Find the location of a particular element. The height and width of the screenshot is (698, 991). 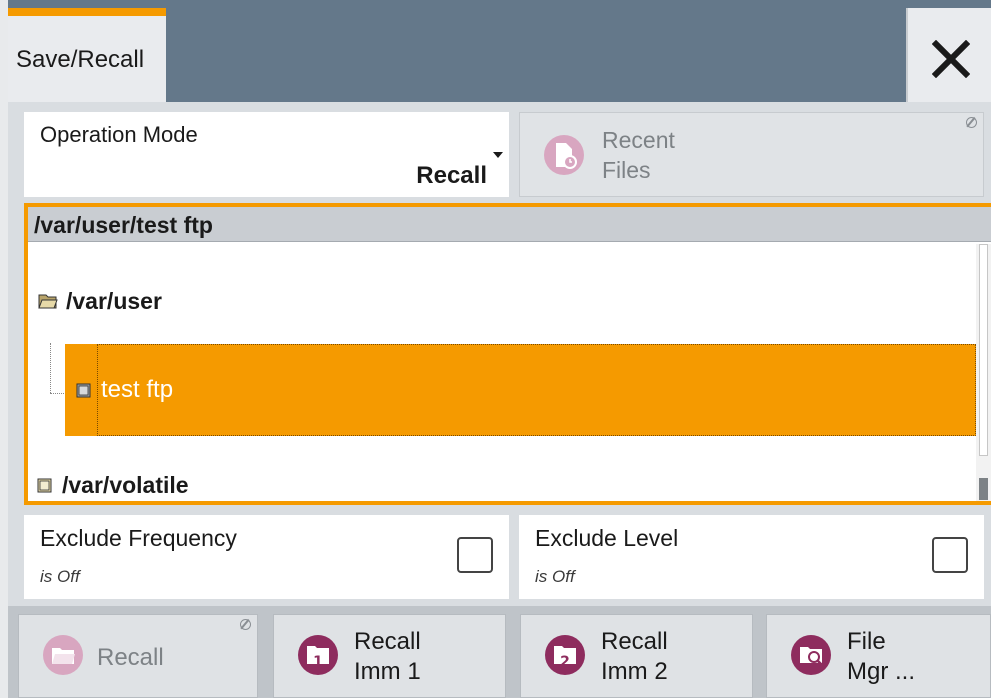

current-path: /var/user/test ftp is located at coordinates (123, 225).